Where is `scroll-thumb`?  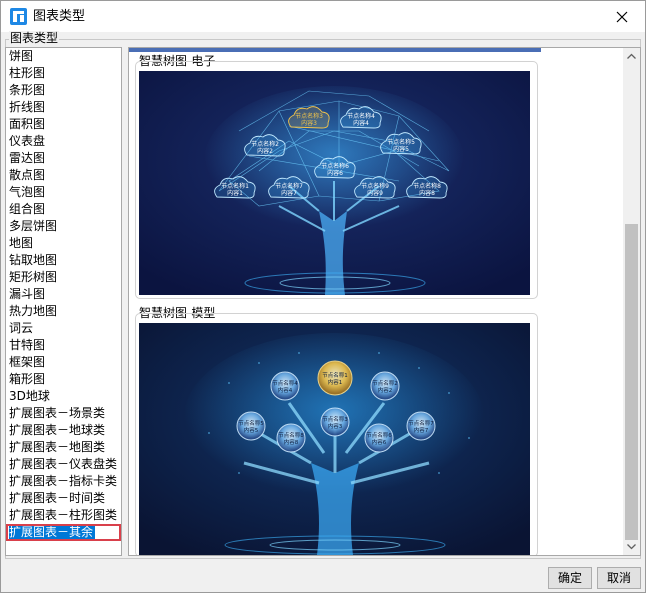
scroll-thumb is located at coordinates (631, 382).